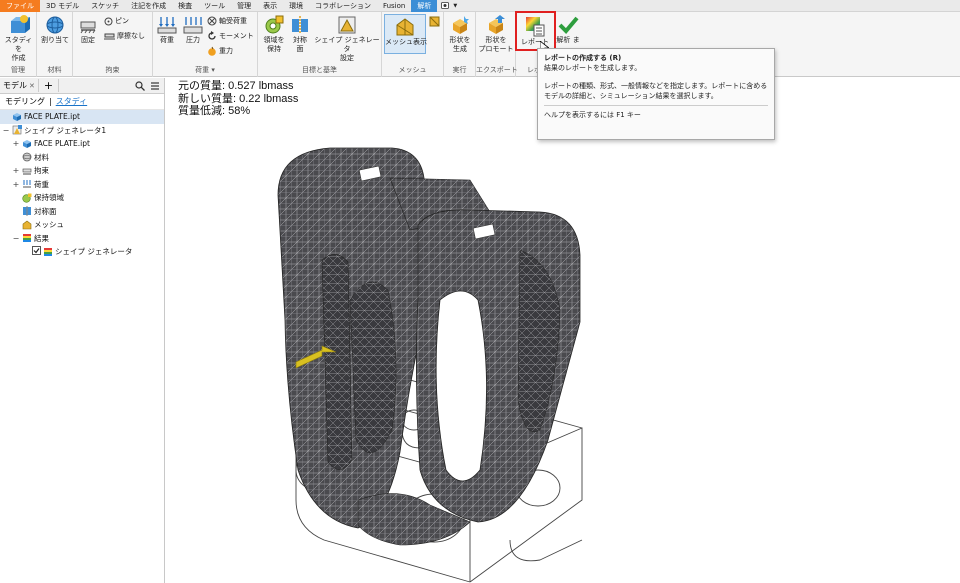 This screenshot has height=583, width=960. Describe the element at coordinates (148, 6) in the screenshot. I see `menu-annotate: 注記を作成` at that location.